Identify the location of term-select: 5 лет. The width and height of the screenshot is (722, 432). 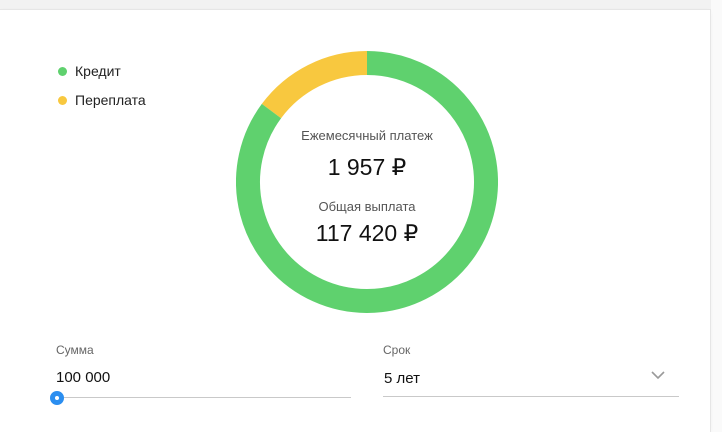
(531, 379).